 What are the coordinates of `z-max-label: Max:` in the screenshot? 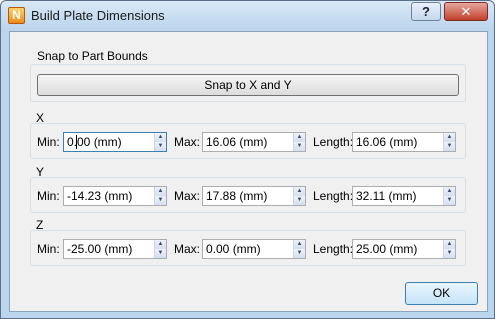 It's located at (187, 249).